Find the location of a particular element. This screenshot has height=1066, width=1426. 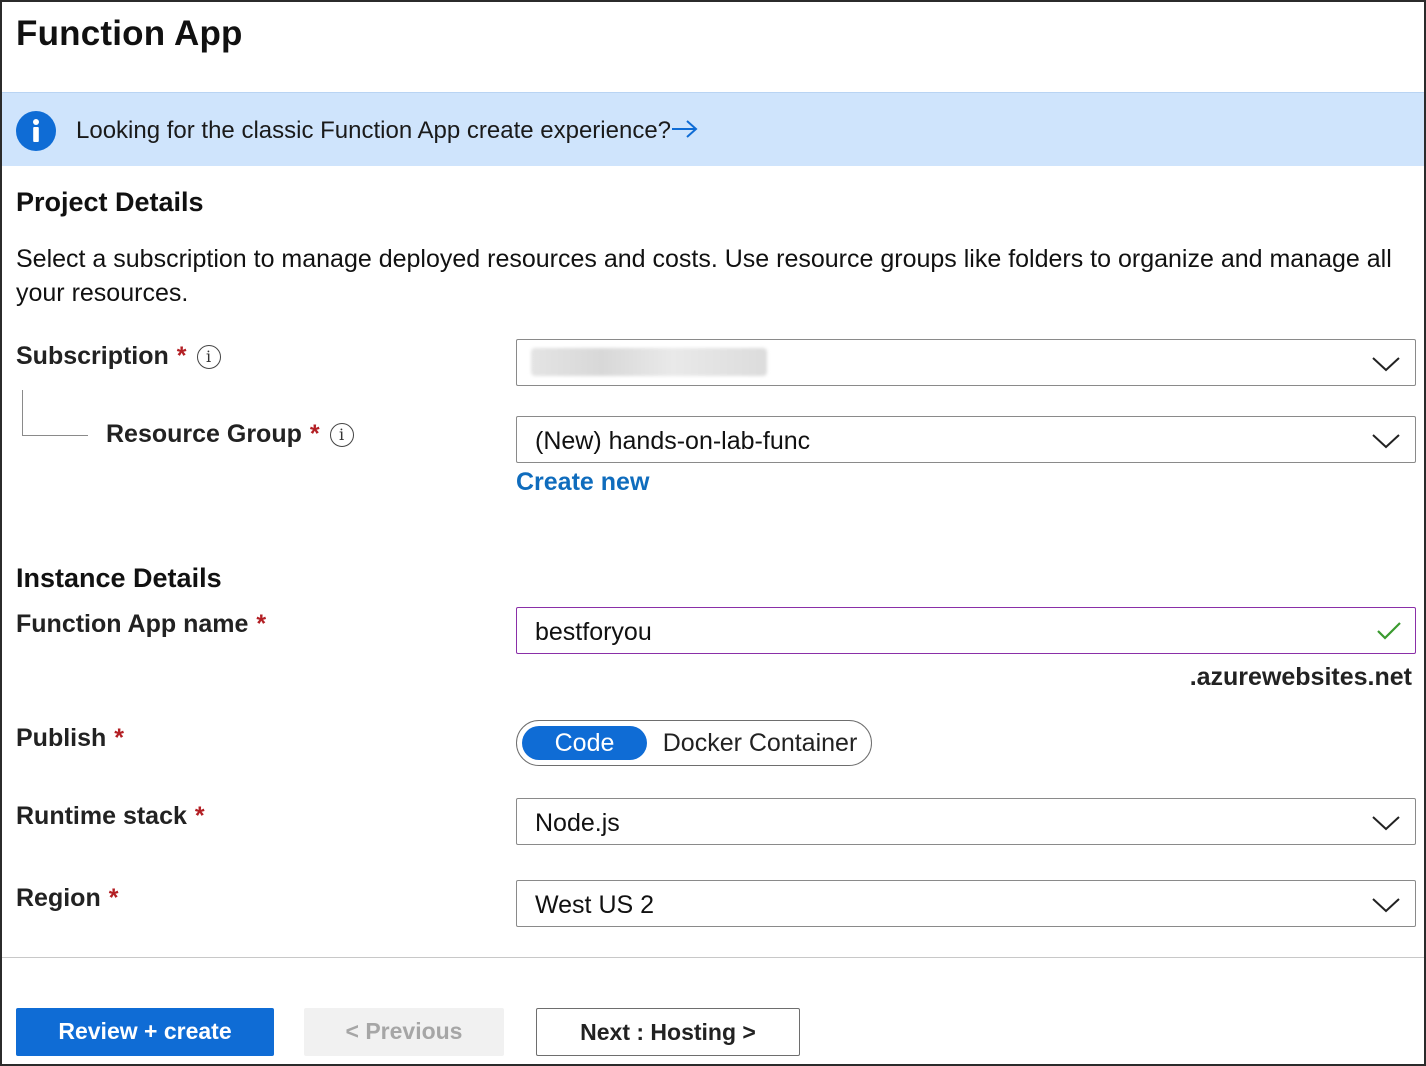

resource-group-dropdown: (New) hands-on-lab-func is located at coordinates (966, 439).